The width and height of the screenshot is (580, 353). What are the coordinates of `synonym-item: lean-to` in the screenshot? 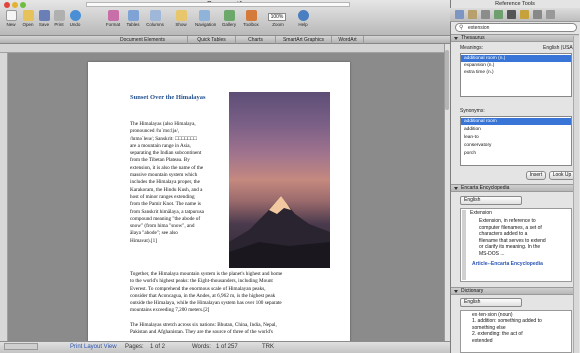 It's located at (516, 137).